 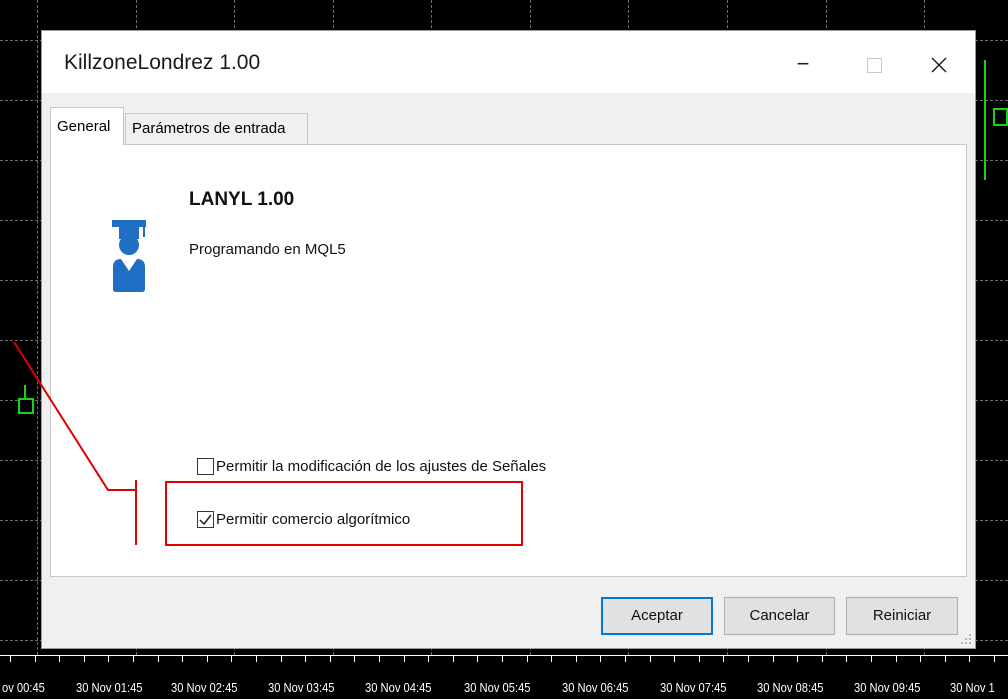 I want to click on time-label: 30 Nov 03:45, so click(x=301, y=687).